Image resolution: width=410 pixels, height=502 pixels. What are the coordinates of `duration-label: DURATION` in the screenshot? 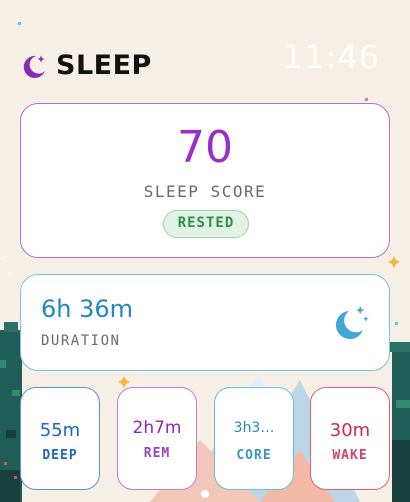 It's located at (81, 341).